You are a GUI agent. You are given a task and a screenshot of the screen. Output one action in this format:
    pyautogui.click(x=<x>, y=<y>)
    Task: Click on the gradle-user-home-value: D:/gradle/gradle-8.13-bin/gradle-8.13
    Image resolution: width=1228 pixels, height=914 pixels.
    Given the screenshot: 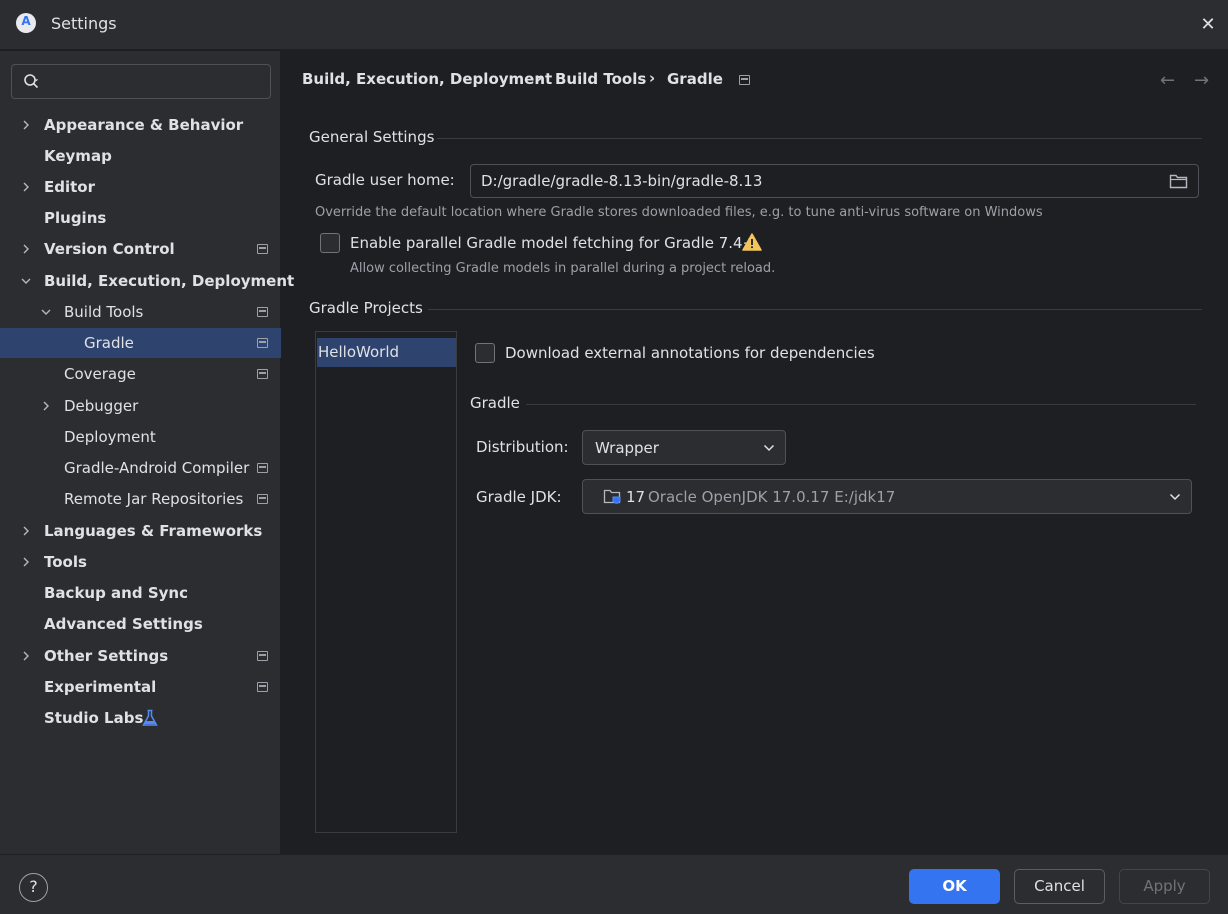 What is the action you would take?
    pyautogui.click(x=622, y=181)
    